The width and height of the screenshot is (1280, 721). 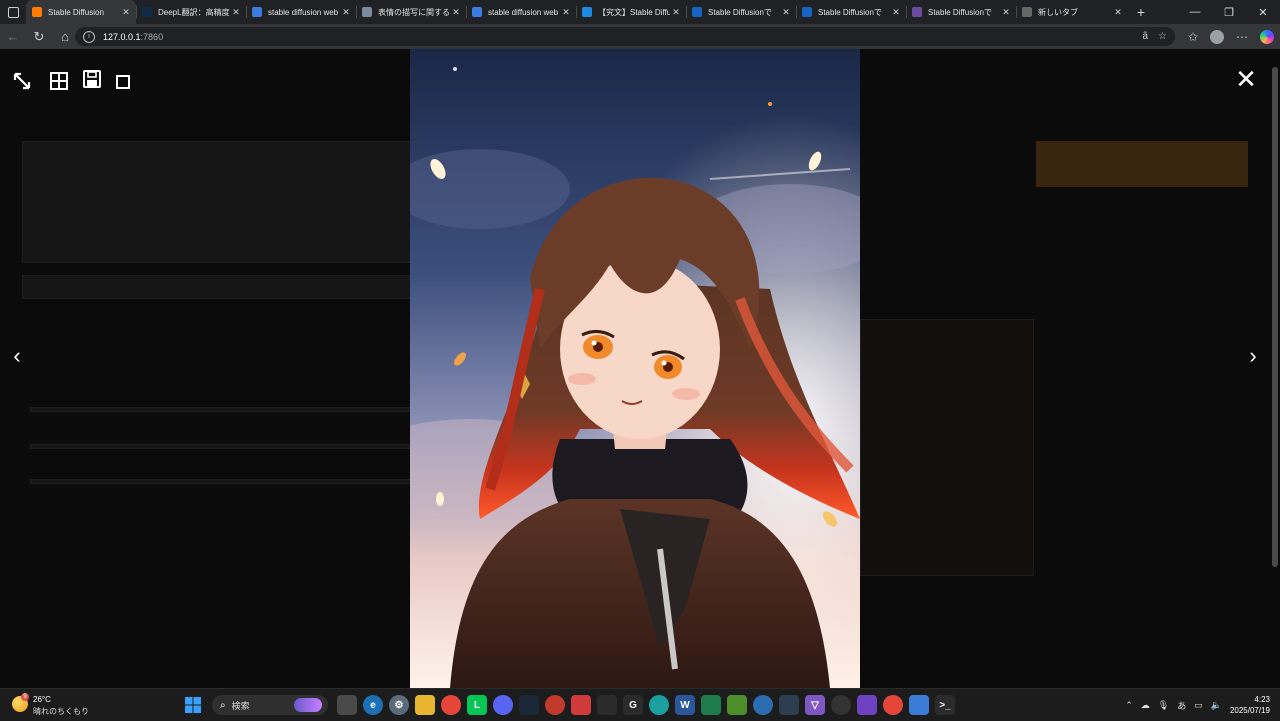 I want to click on profile-avatar, so click(x=1217, y=36).